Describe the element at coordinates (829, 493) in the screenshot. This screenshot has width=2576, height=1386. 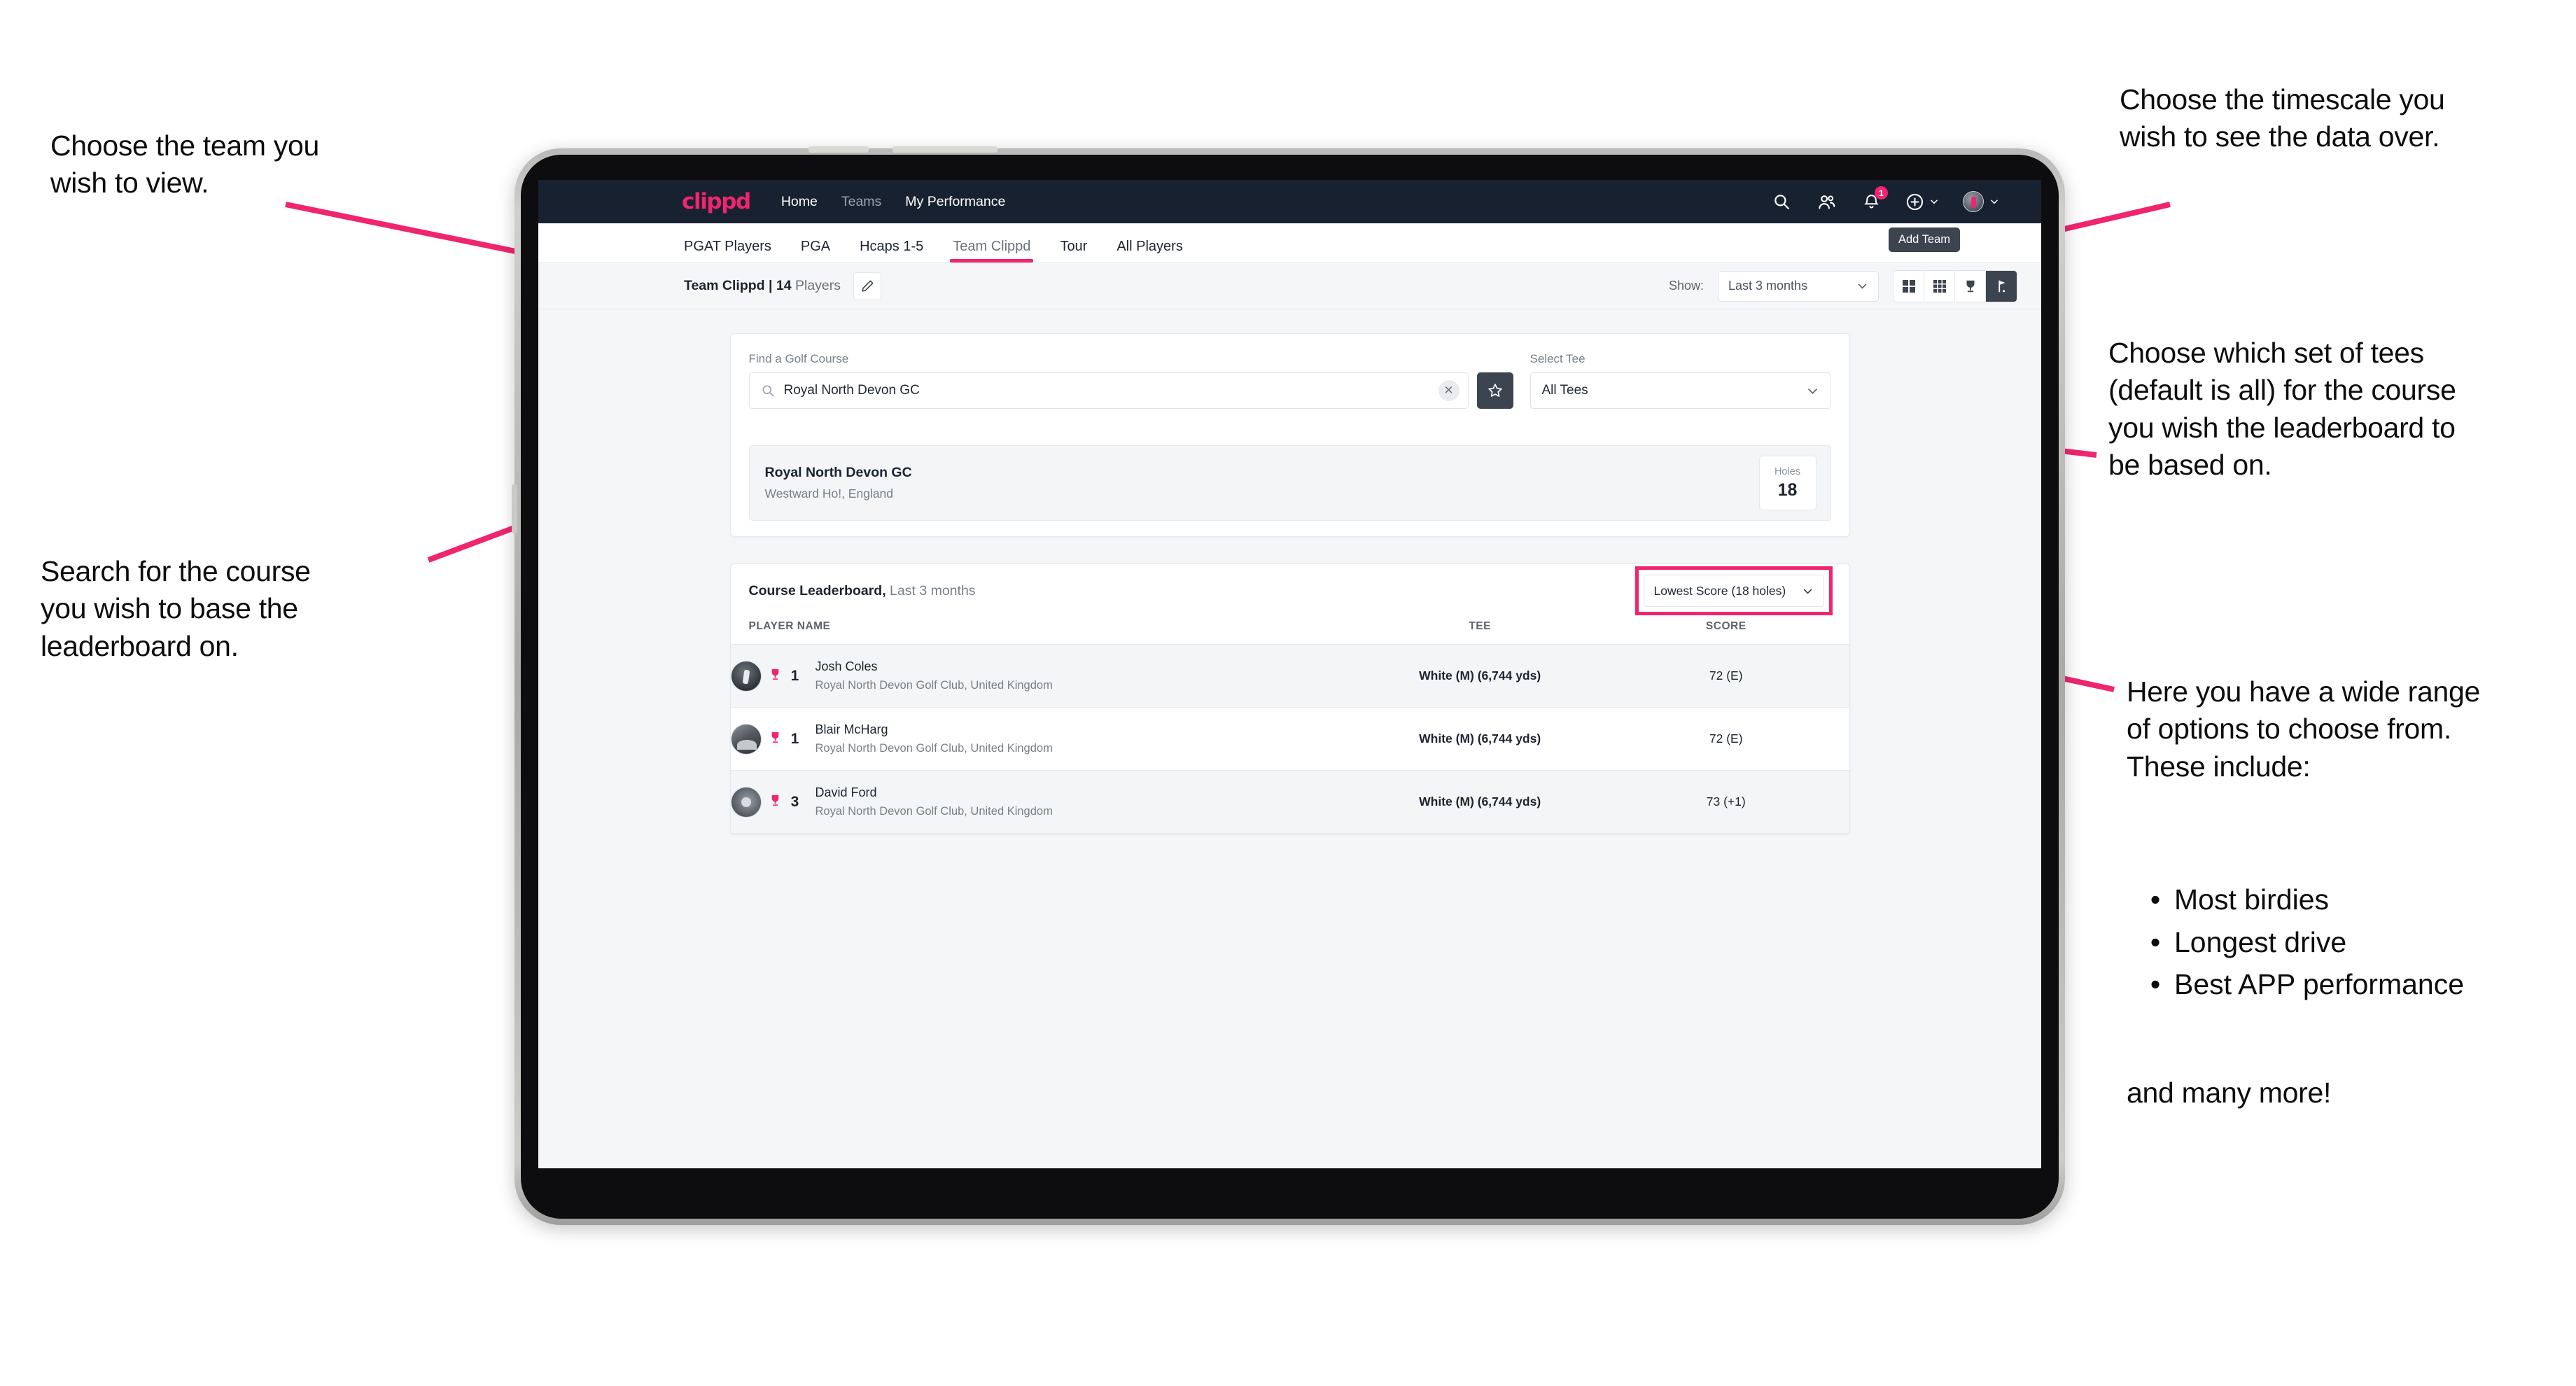
I see `course-result-location: Westward Ho!, England` at that location.